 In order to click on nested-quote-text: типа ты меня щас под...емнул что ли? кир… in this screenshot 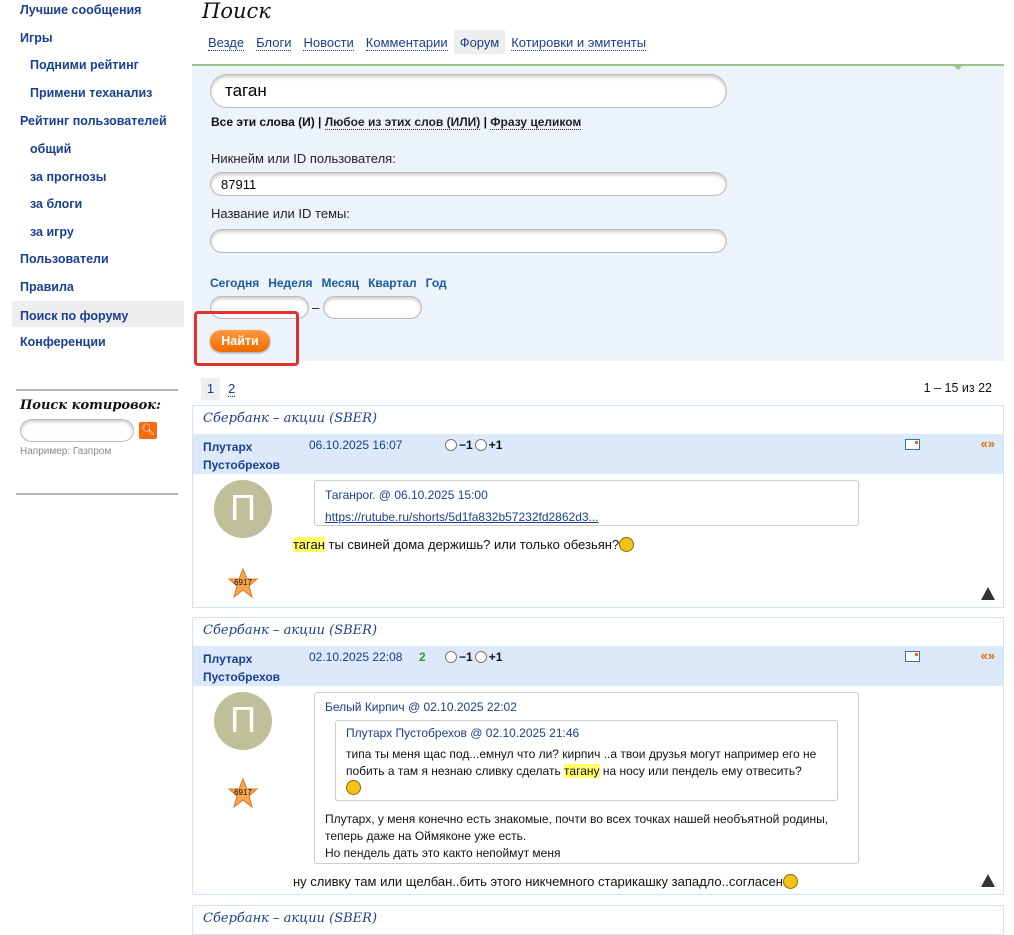, I will do `click(586, 771)`.